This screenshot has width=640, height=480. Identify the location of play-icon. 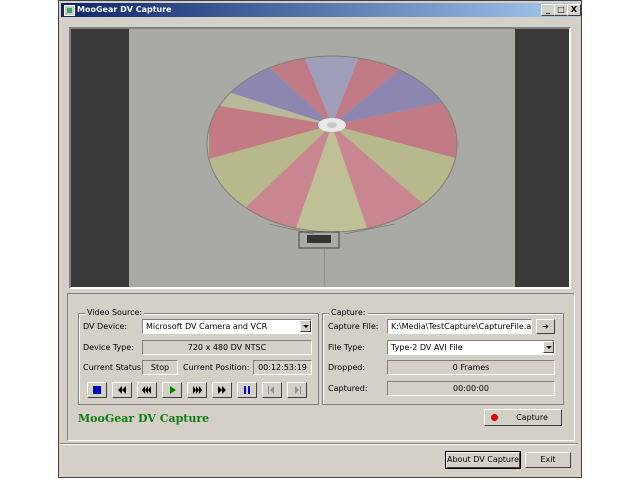
(173, 390).